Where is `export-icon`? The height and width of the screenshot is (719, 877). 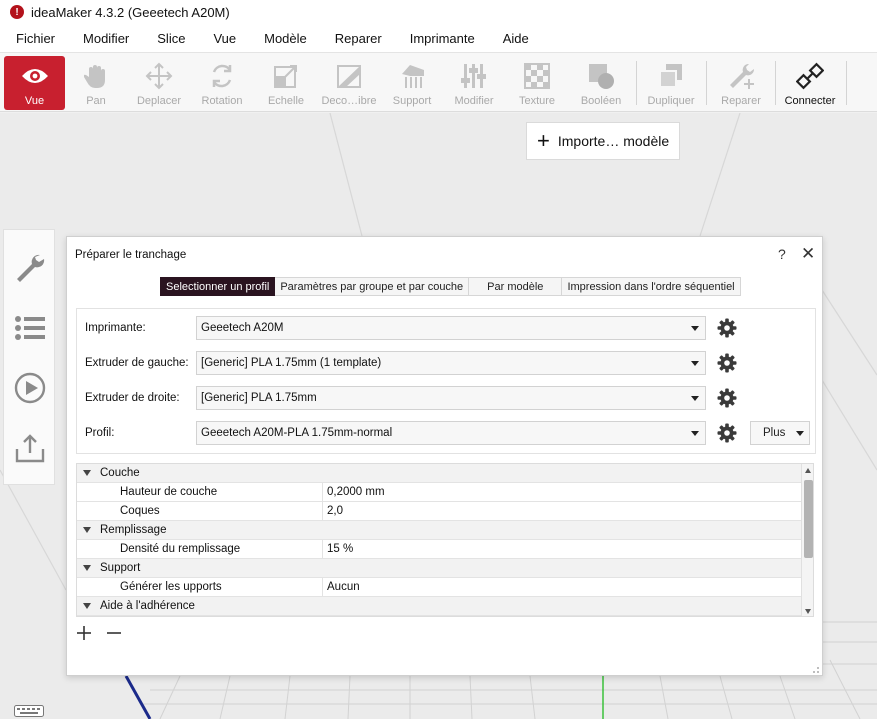
export-icon is located at coordinates (30, 448).